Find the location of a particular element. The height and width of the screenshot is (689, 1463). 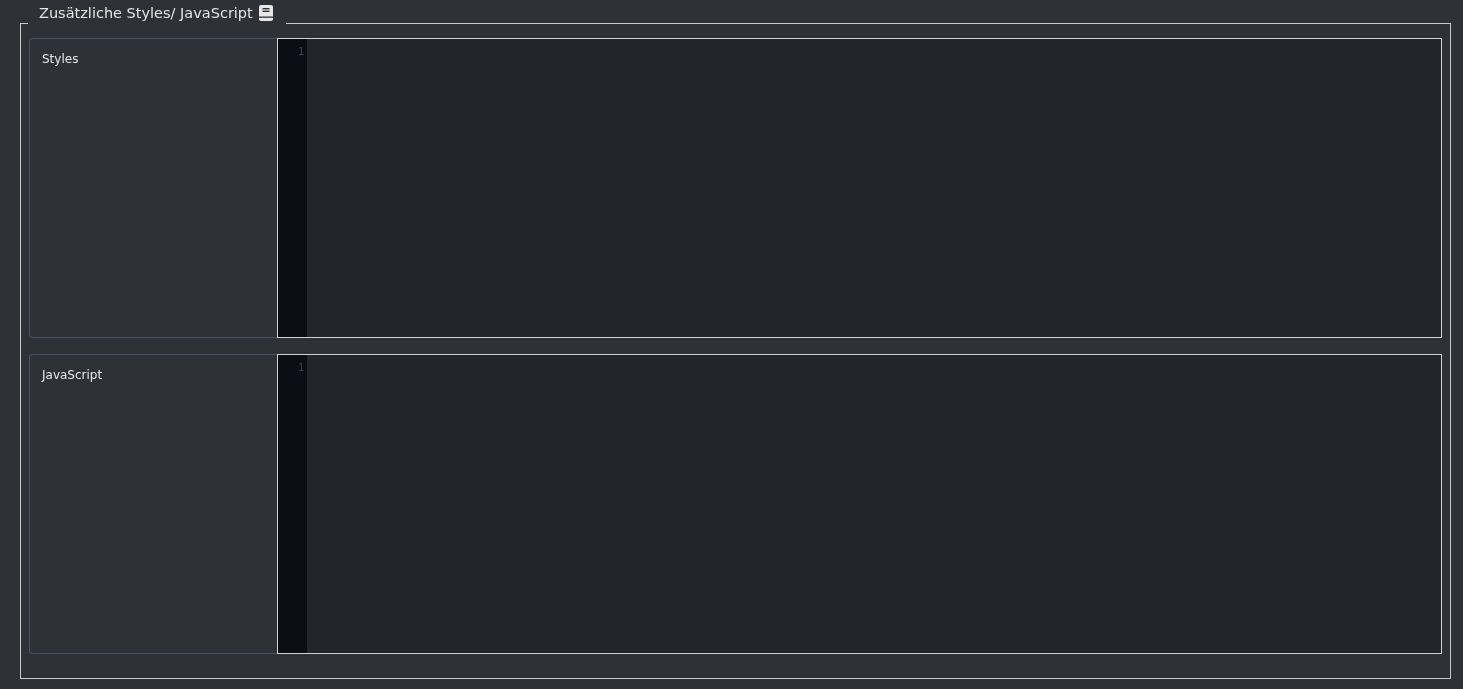

field-label: JavaScript is located at coordinates (72, 375).